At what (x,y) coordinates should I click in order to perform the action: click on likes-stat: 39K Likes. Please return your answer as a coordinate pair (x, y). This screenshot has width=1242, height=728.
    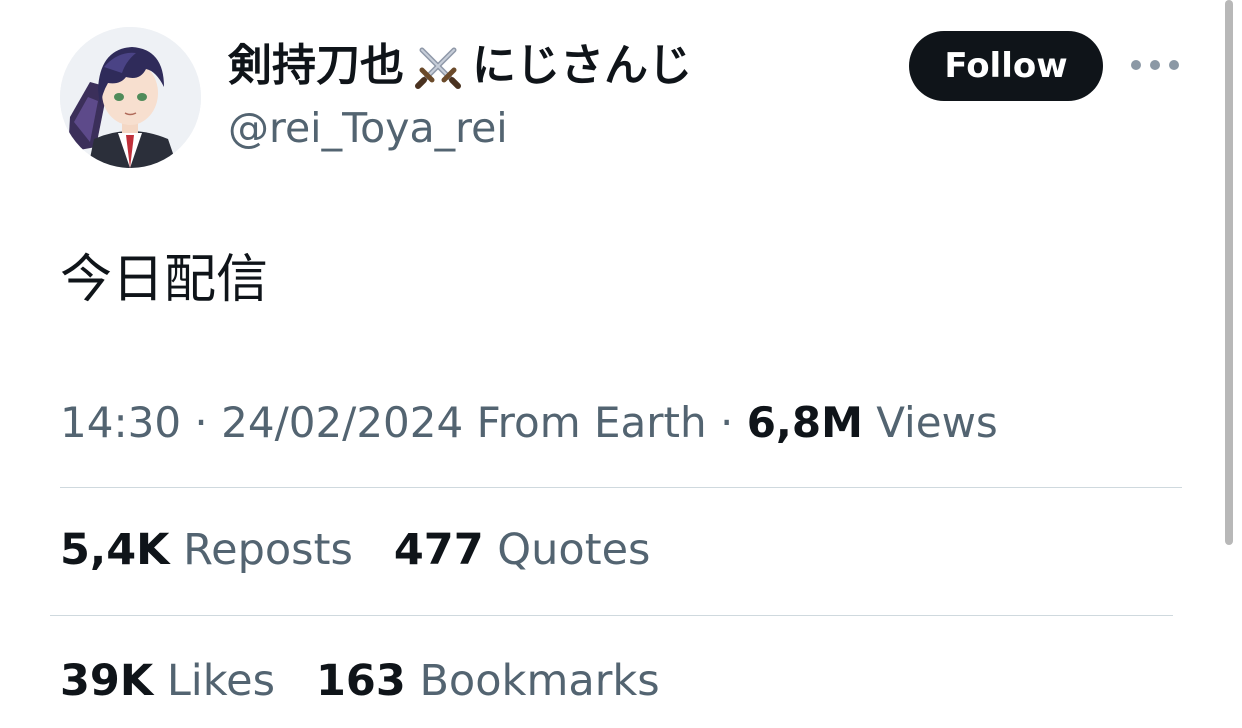
    Looking at the image, I should click on (174, 681).